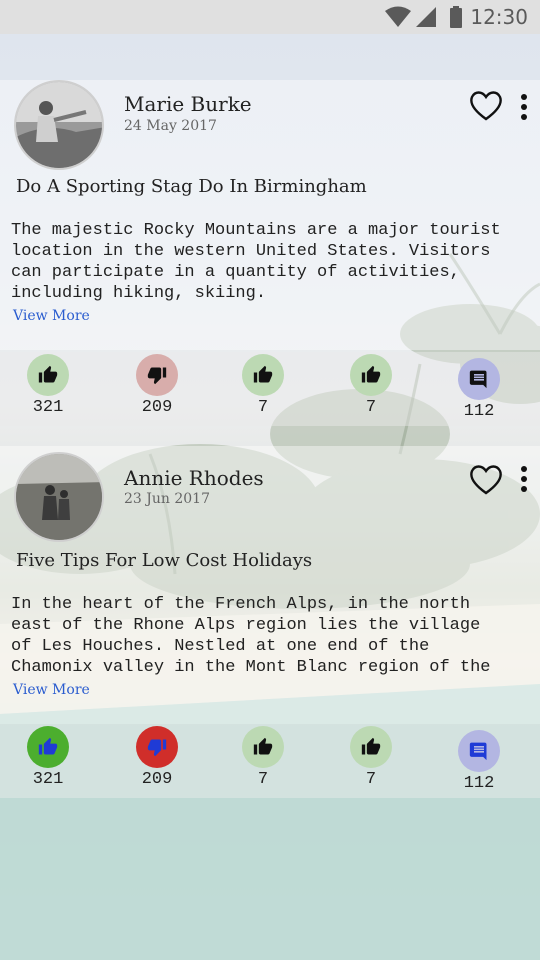 This screenshot has width=540, height=960. I want to click on post-date: 23 Jun 2017, so click(167, 499).